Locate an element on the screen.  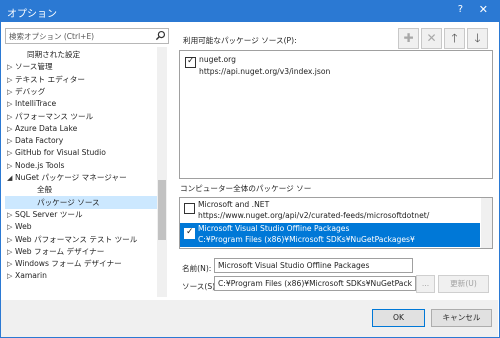
remove-icon: ✕ is located at coordinates (431, 38).